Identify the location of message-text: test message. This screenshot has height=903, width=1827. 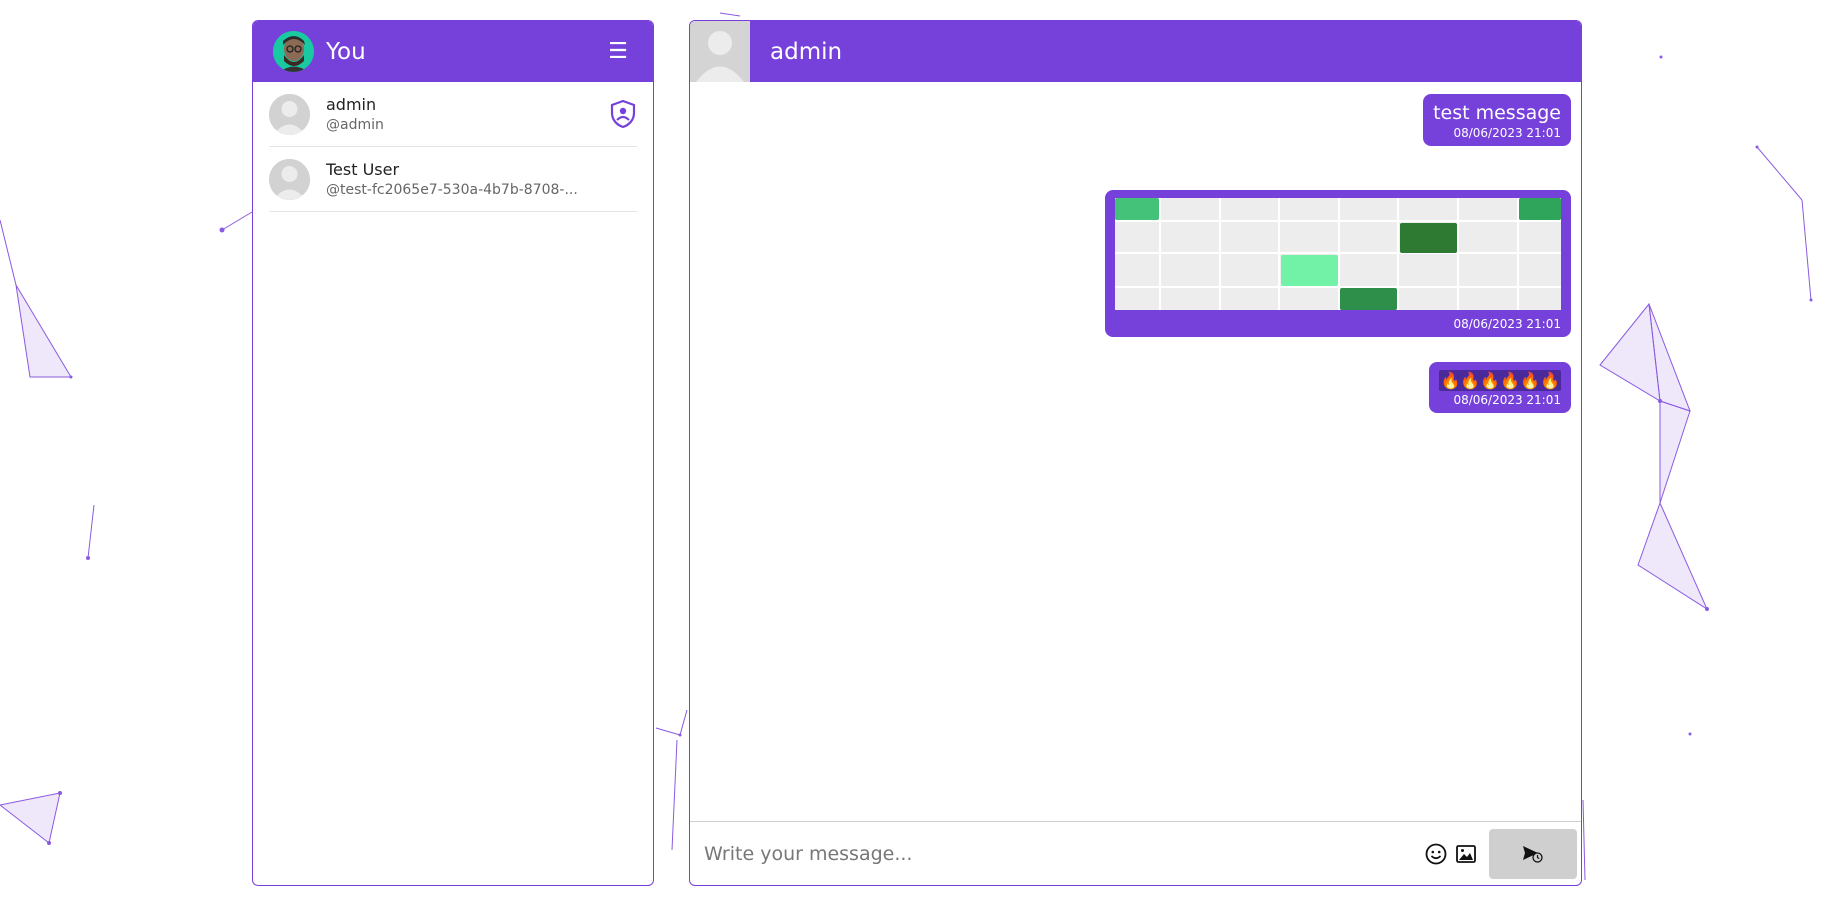
(1497, 113).